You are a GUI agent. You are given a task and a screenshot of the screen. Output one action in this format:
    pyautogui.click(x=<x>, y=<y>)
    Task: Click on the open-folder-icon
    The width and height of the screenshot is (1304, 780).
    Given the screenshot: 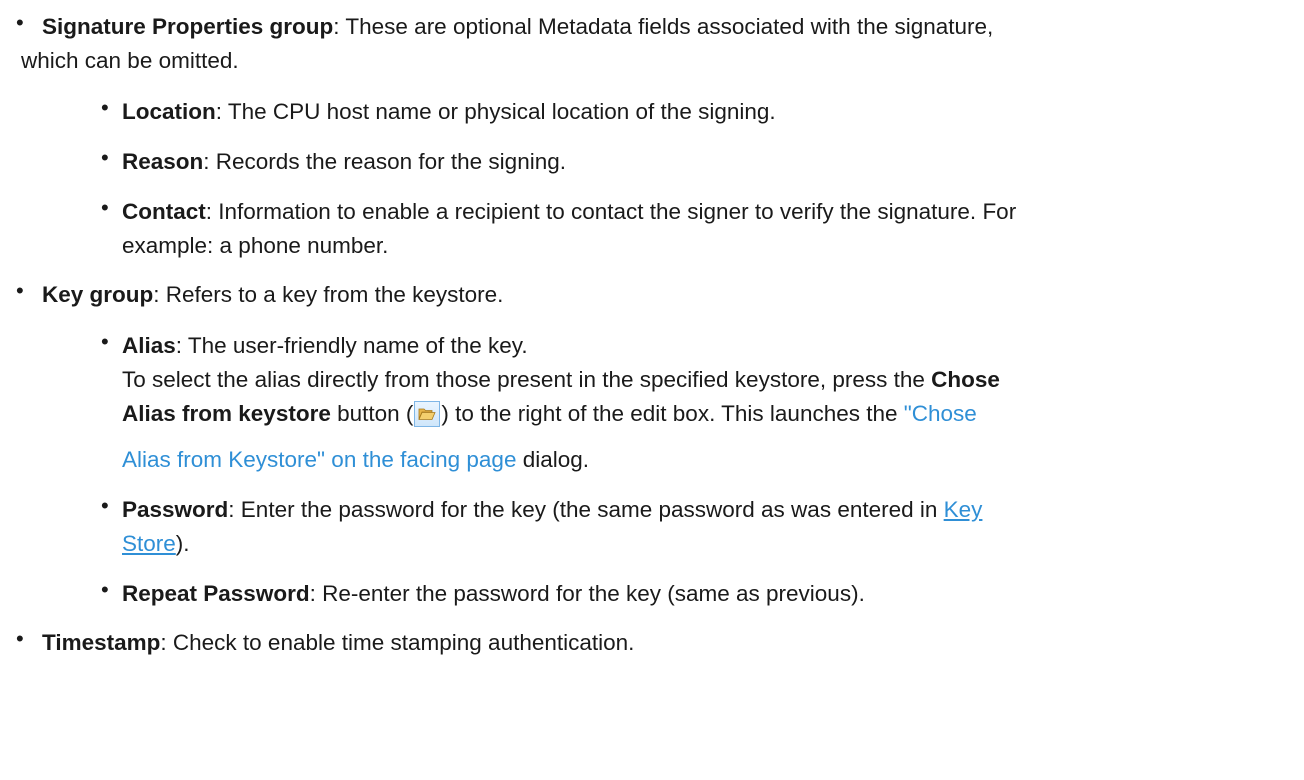 What is the action you would take?
    pyautogui.click(x=427, y=414)
    